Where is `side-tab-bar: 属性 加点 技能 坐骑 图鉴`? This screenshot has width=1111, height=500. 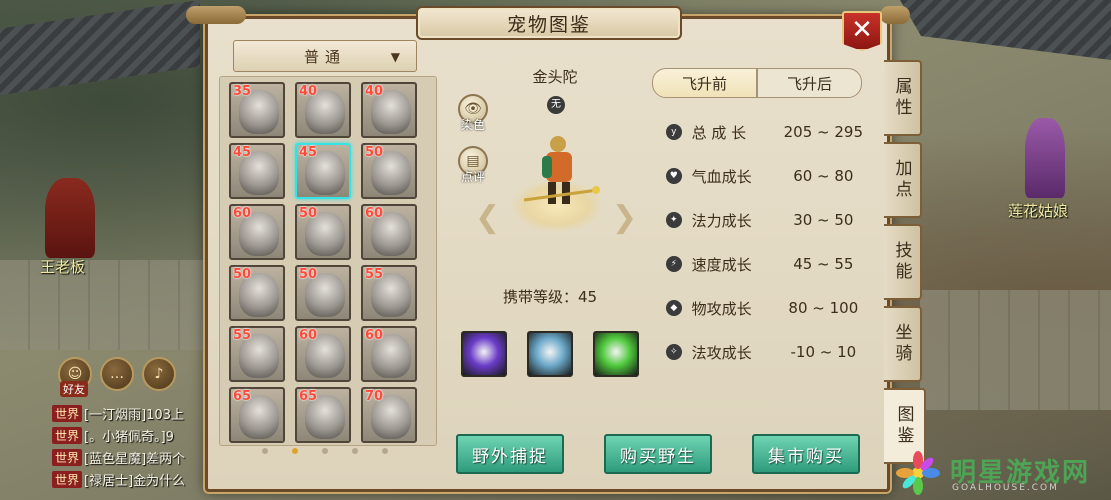
side-tab-bar: 属性 加点 技能 坐骑 图鉴 is located at coordinates (905, 262).